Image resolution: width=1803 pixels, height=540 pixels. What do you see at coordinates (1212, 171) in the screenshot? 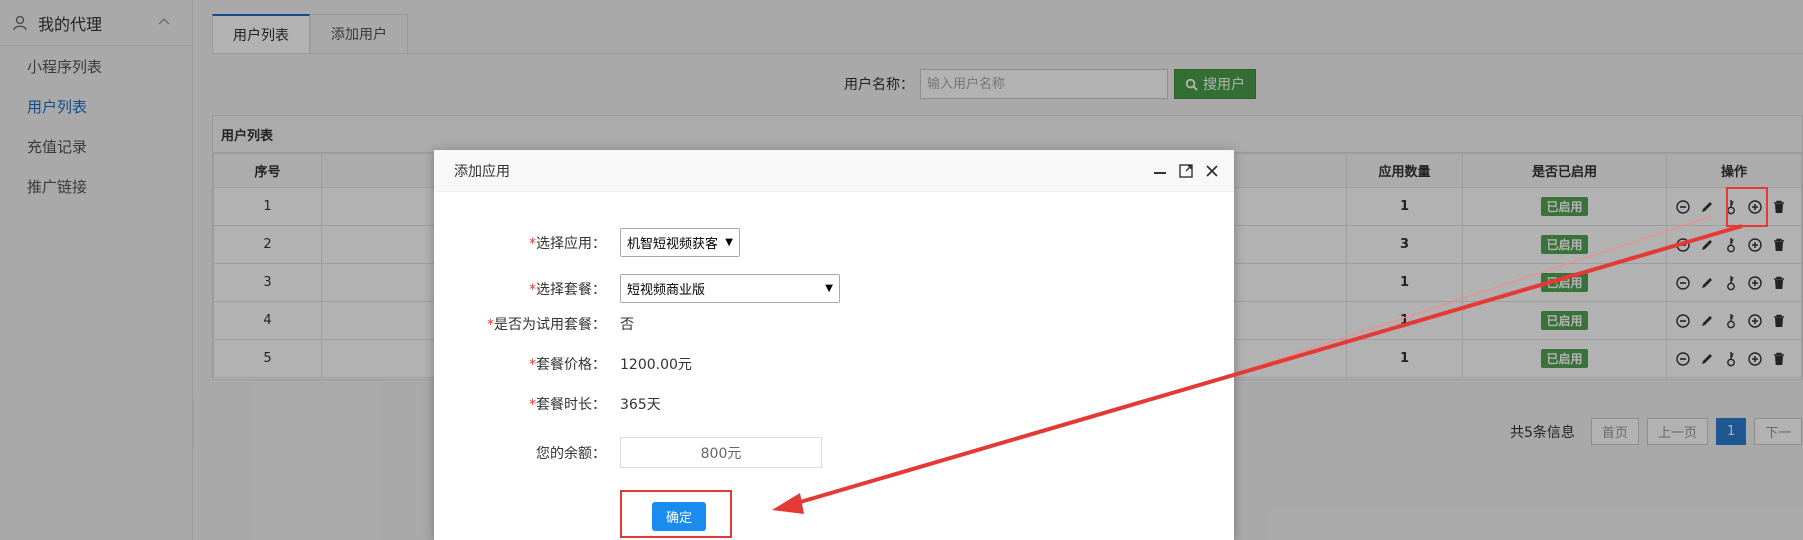
I see `close-icon` at bounding box center [1212, 171].